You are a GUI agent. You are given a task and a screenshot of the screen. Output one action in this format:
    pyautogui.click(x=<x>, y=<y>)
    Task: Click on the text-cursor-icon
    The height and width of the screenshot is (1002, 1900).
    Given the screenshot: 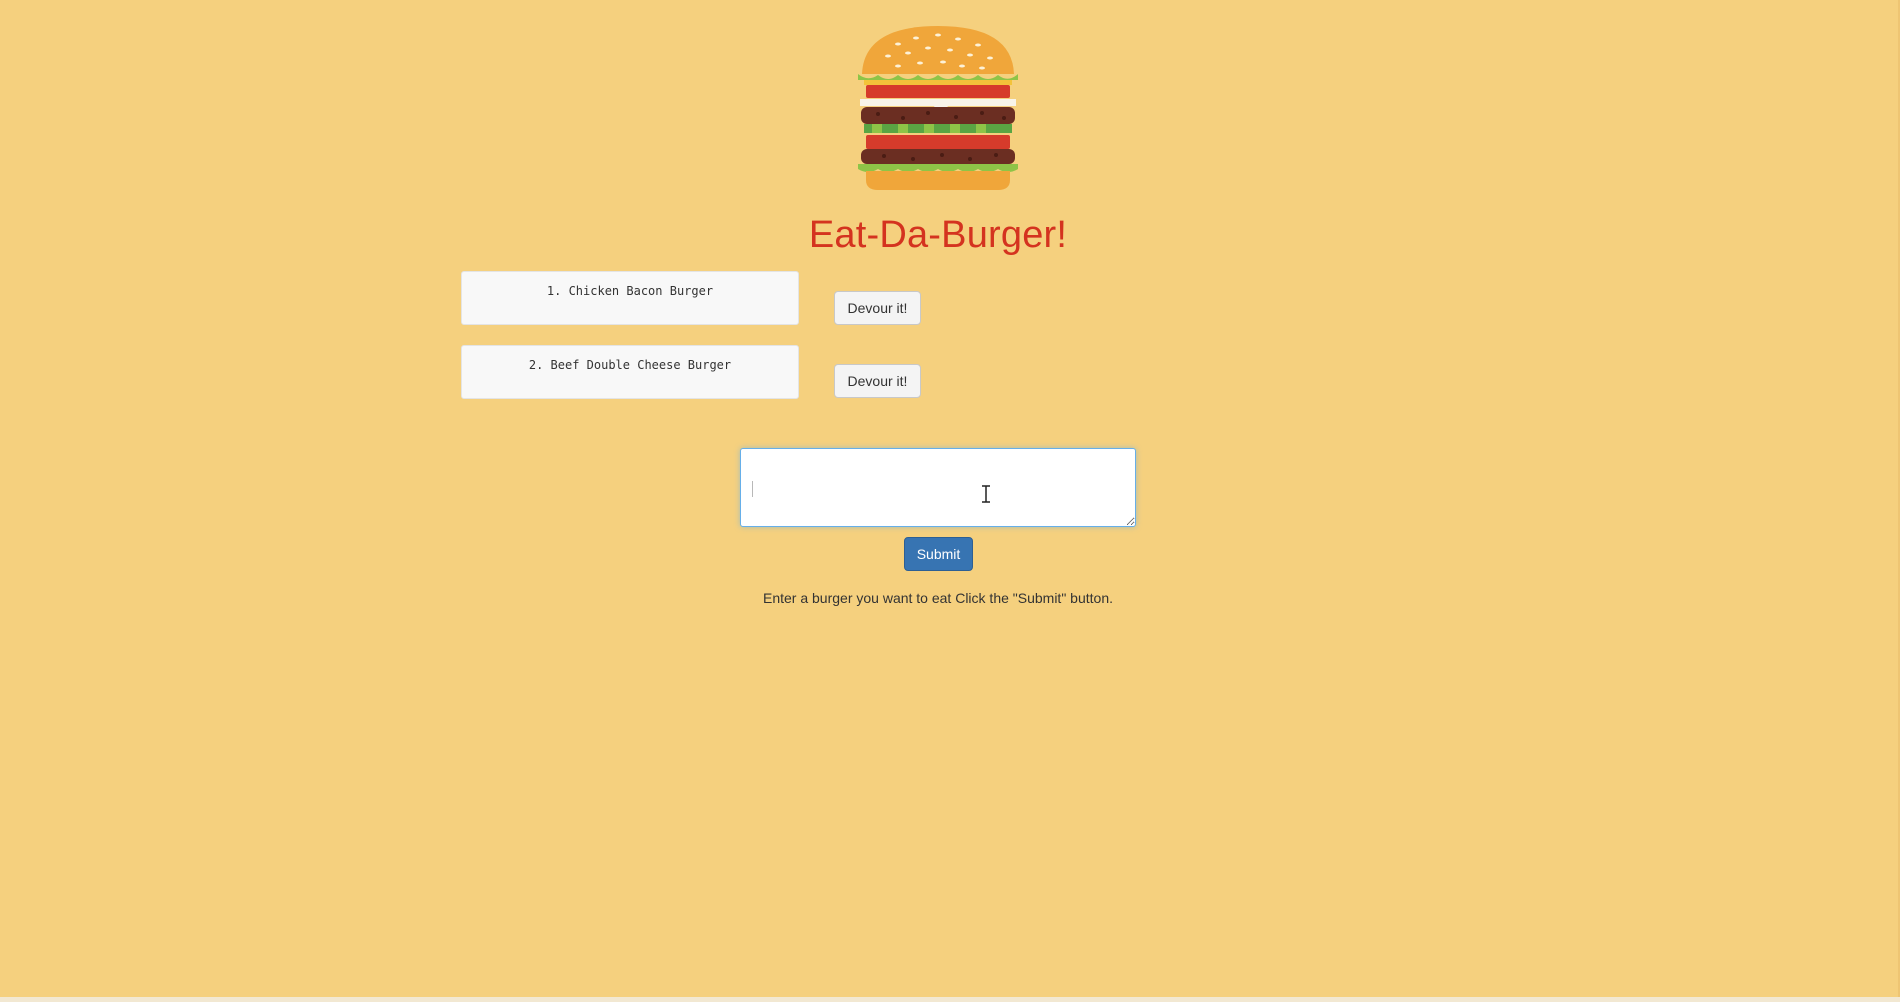 What is the action you would take?
    pyautogui.click(x=986, y=494)
    